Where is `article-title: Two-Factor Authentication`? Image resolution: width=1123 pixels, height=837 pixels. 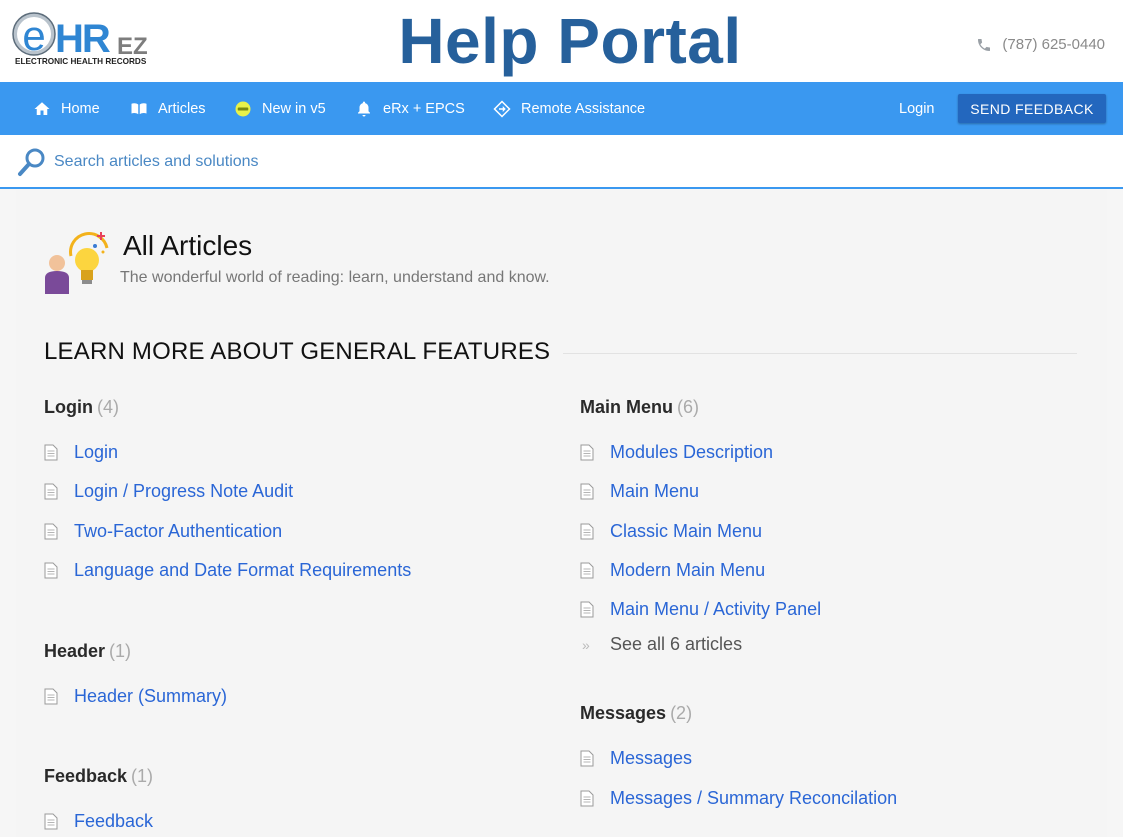 article-title: Two-Factor Authentication is located at coordinates (178, 531).